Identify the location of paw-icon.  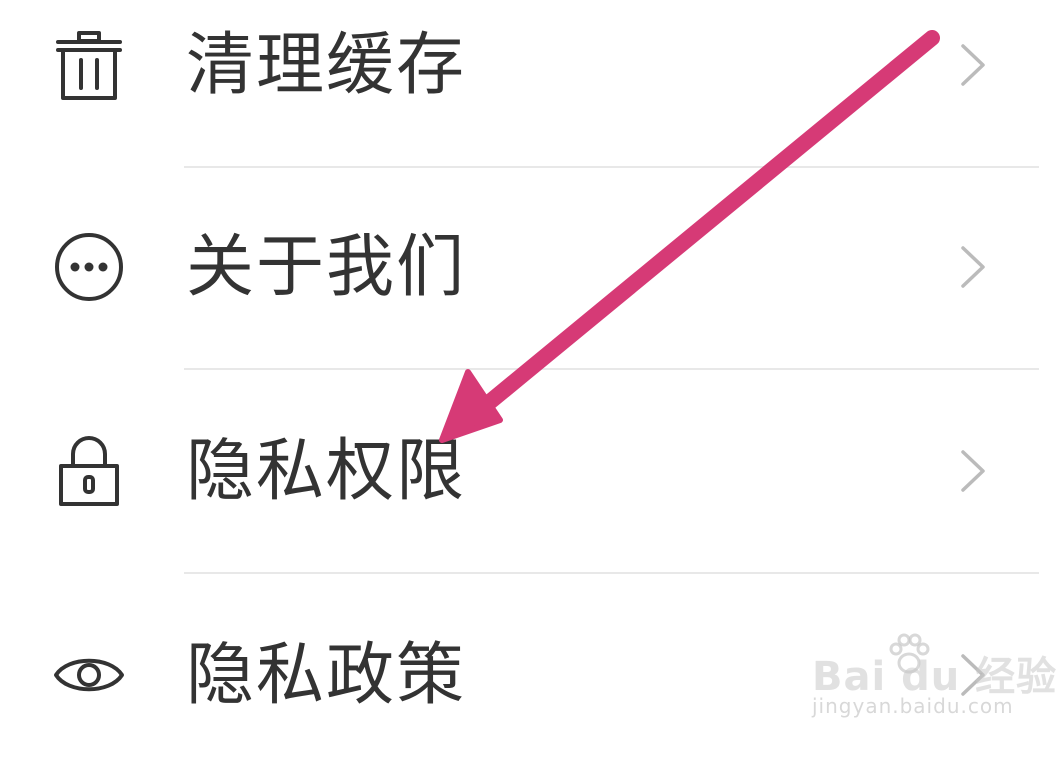
(909, 653).